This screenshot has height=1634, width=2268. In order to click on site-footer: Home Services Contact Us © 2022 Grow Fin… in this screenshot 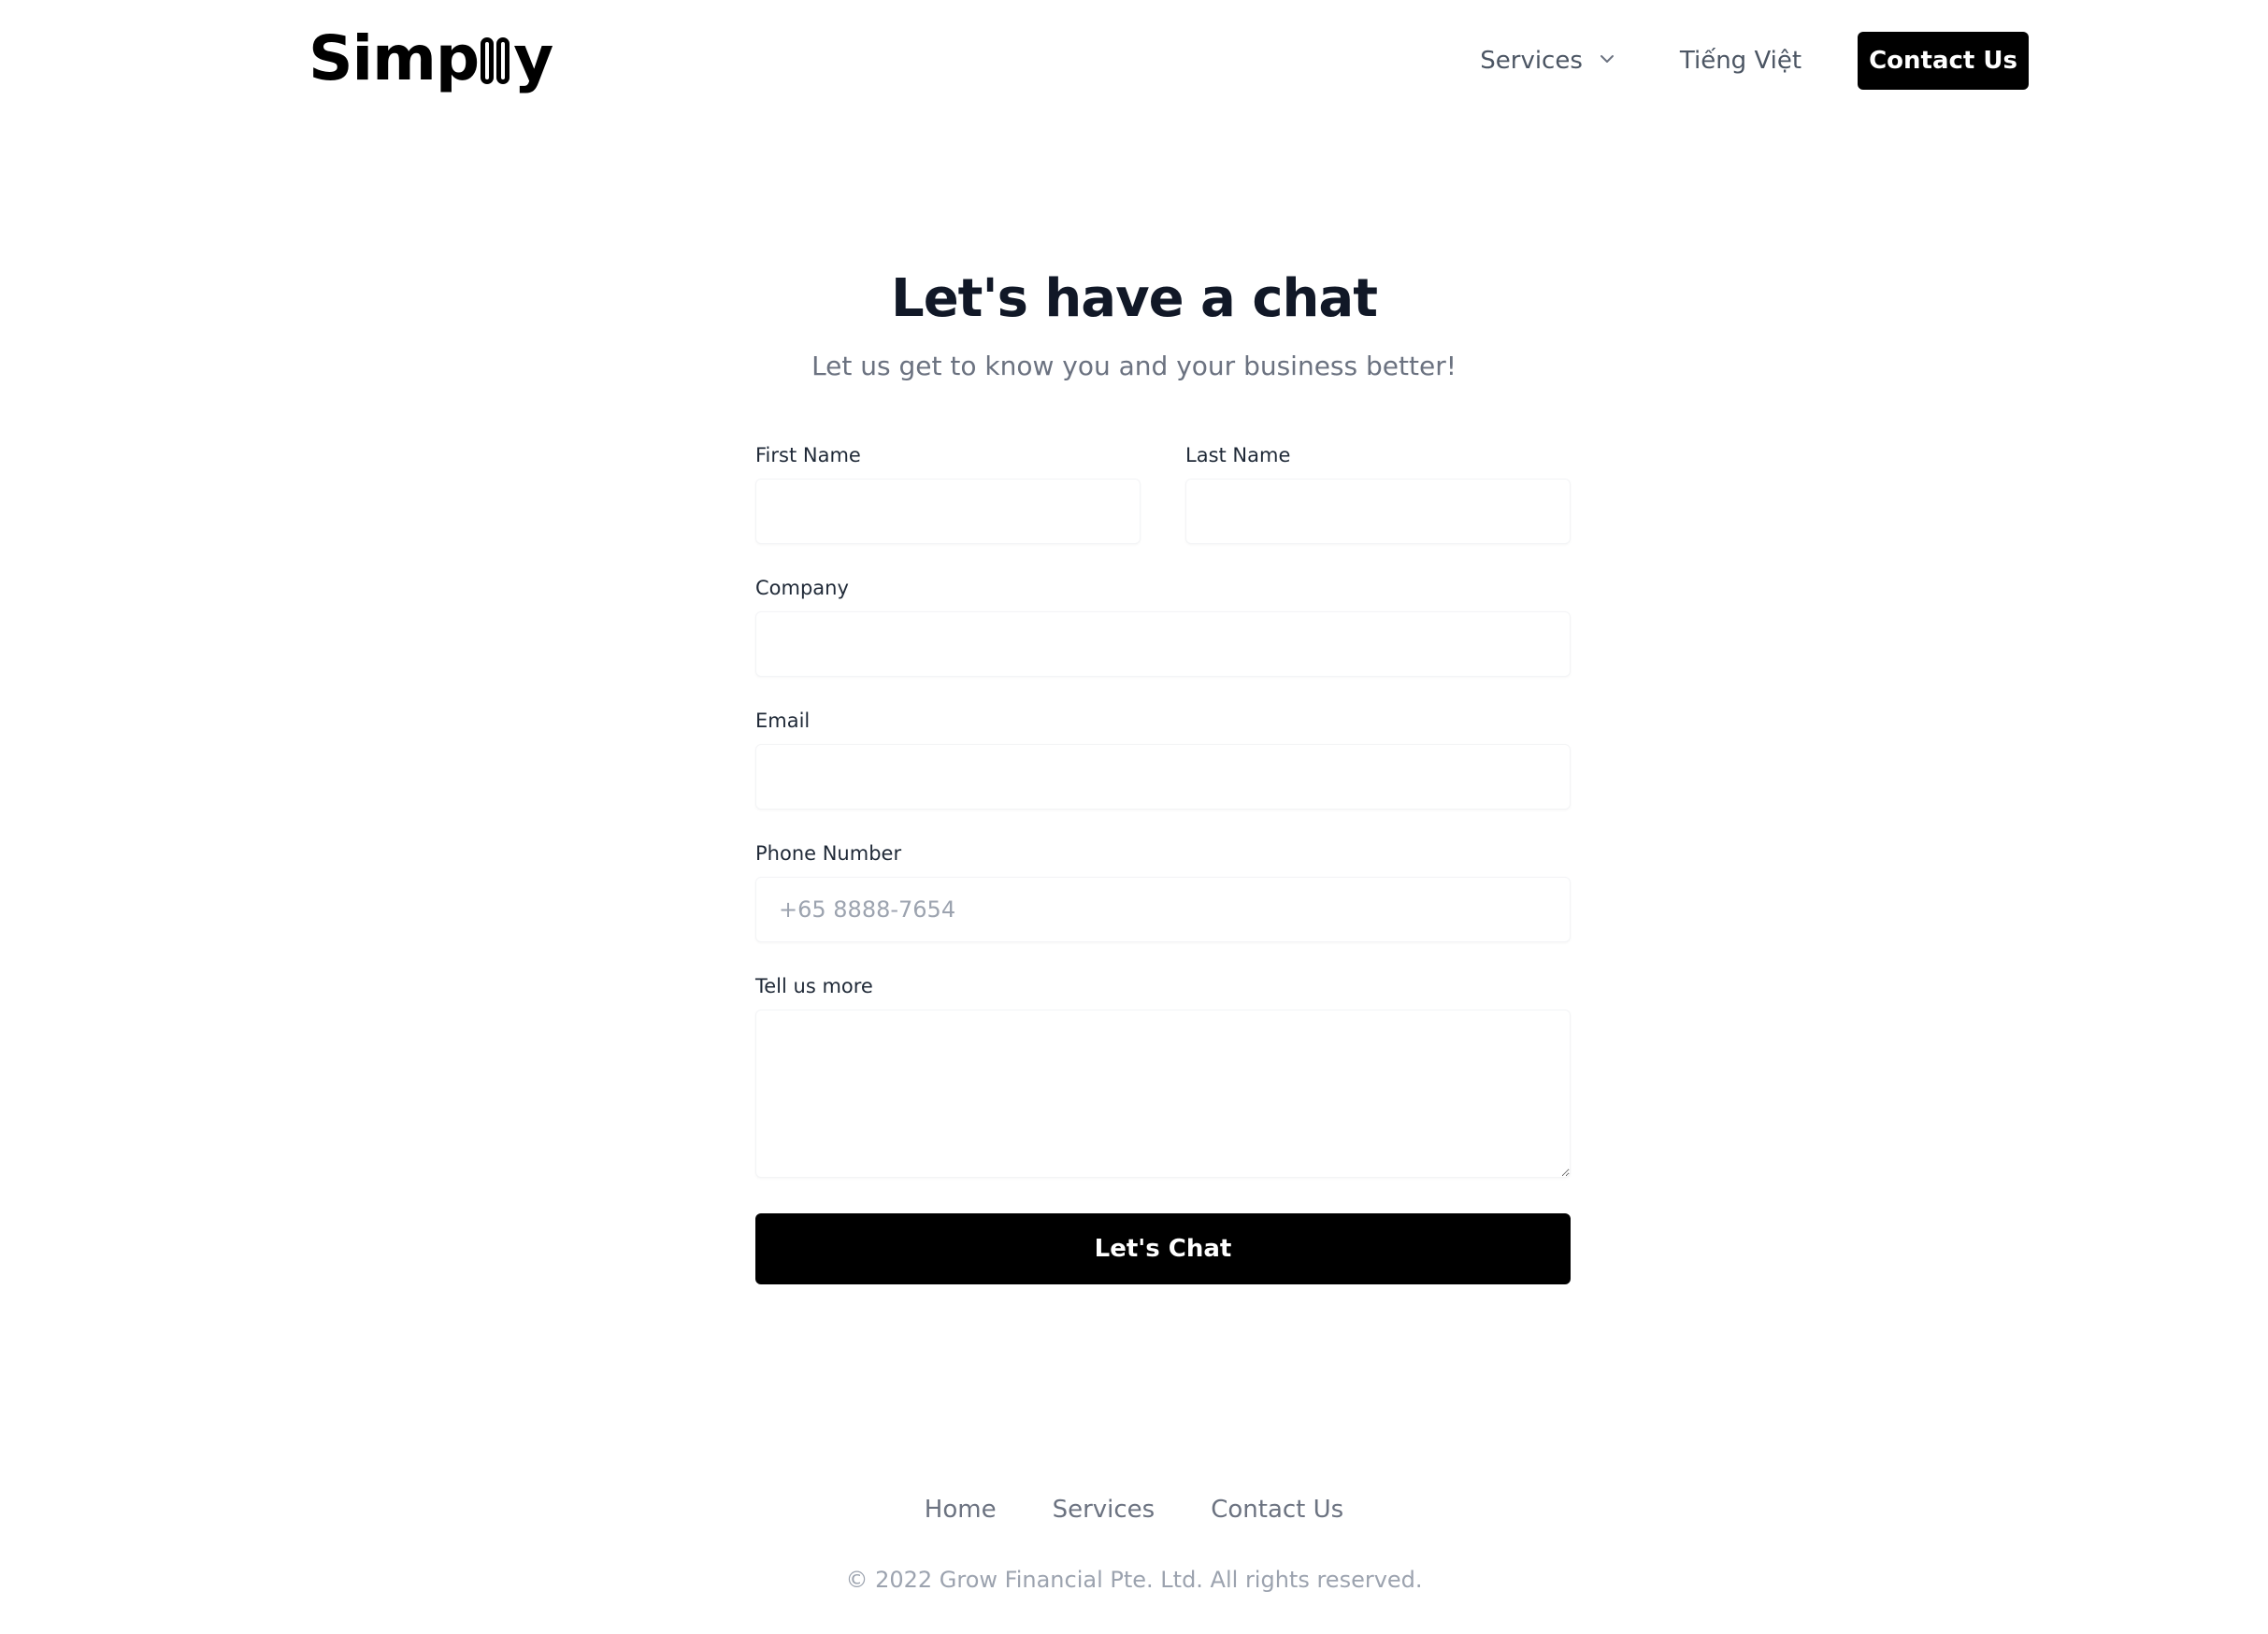, I will do `click(1134, 1544)`.